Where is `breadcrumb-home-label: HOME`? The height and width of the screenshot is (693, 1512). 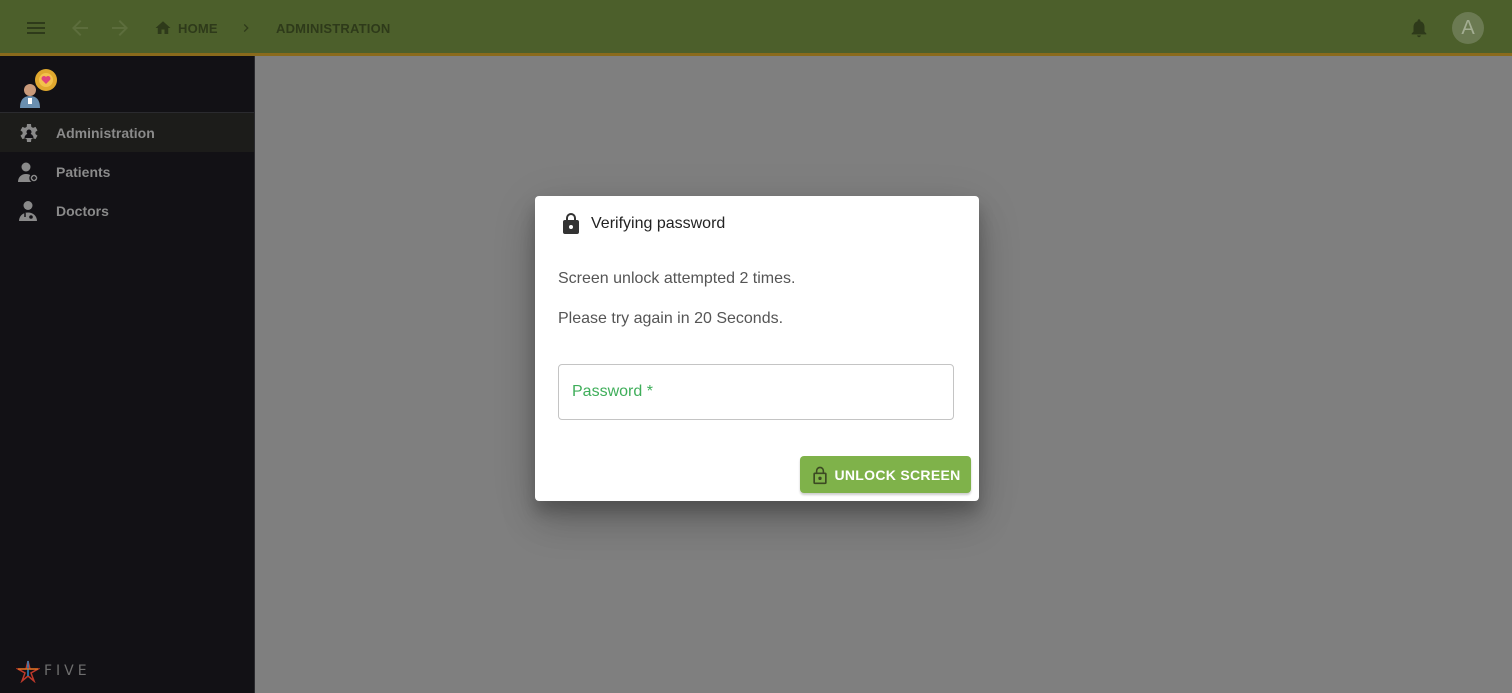
breadcrumb-home-label: HOME is located at coordinates (198, 28).